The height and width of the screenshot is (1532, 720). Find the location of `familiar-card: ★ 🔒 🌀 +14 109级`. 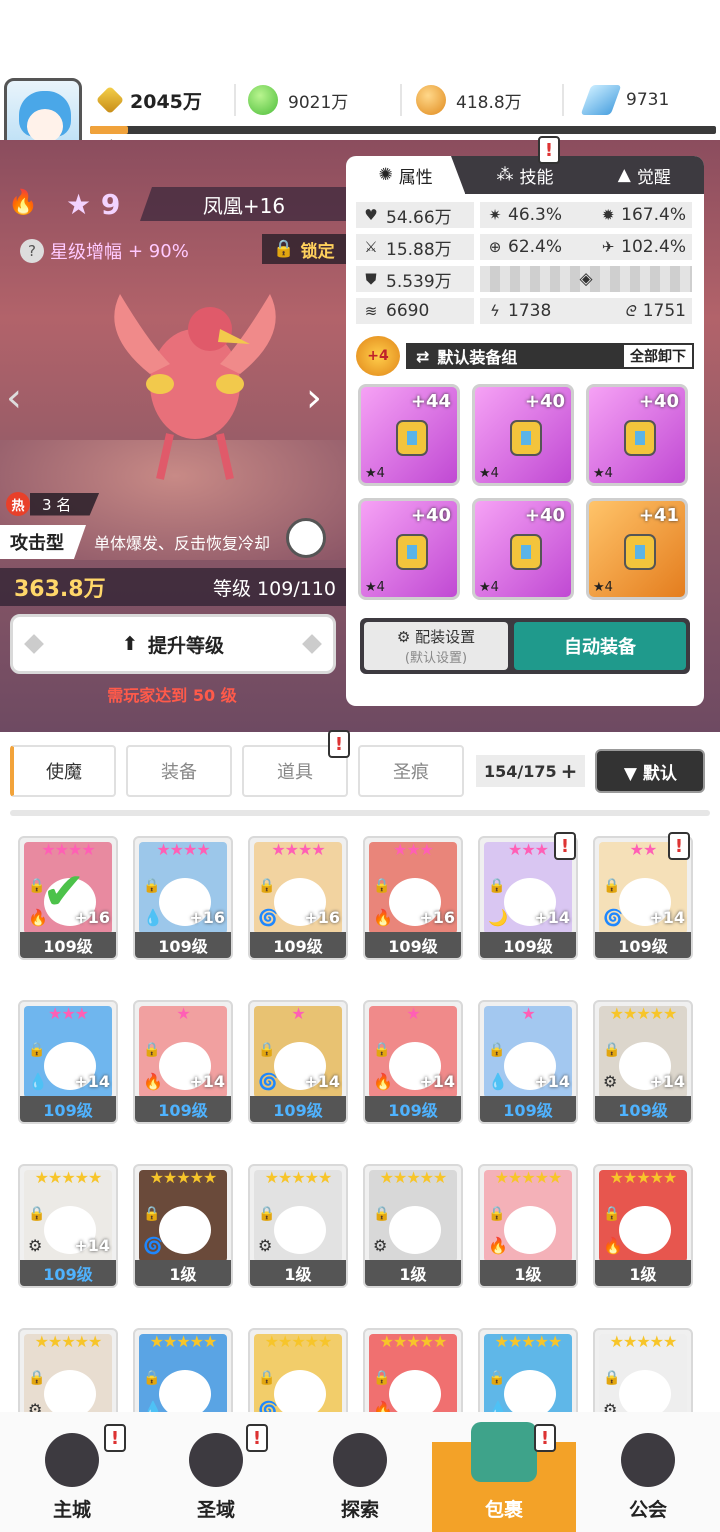

familiar-card: ★ 🔒 🌀 +14 109级 is located at coordinates (298, 1062).